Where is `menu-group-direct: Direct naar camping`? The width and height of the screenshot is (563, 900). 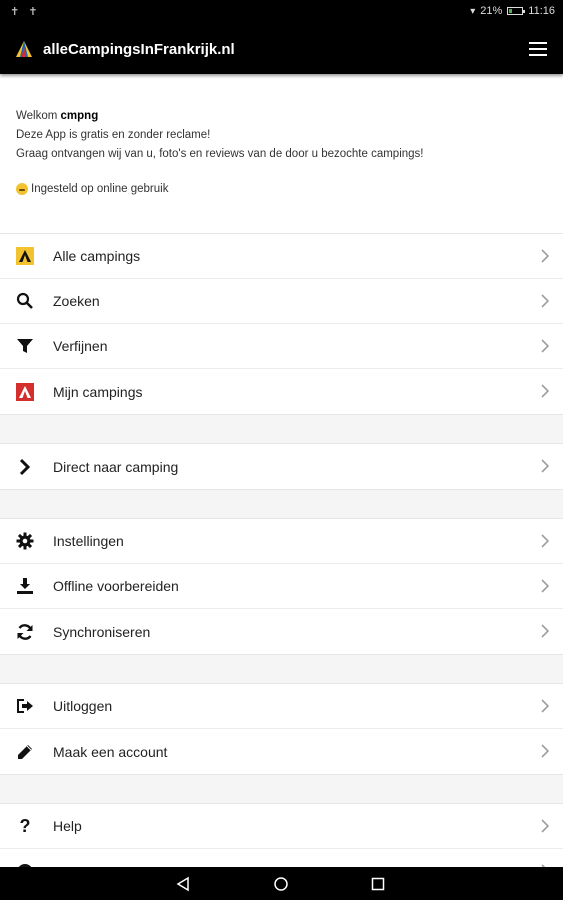
menu-group-direct: Direct naar camping is located at coordinates (281, 466).